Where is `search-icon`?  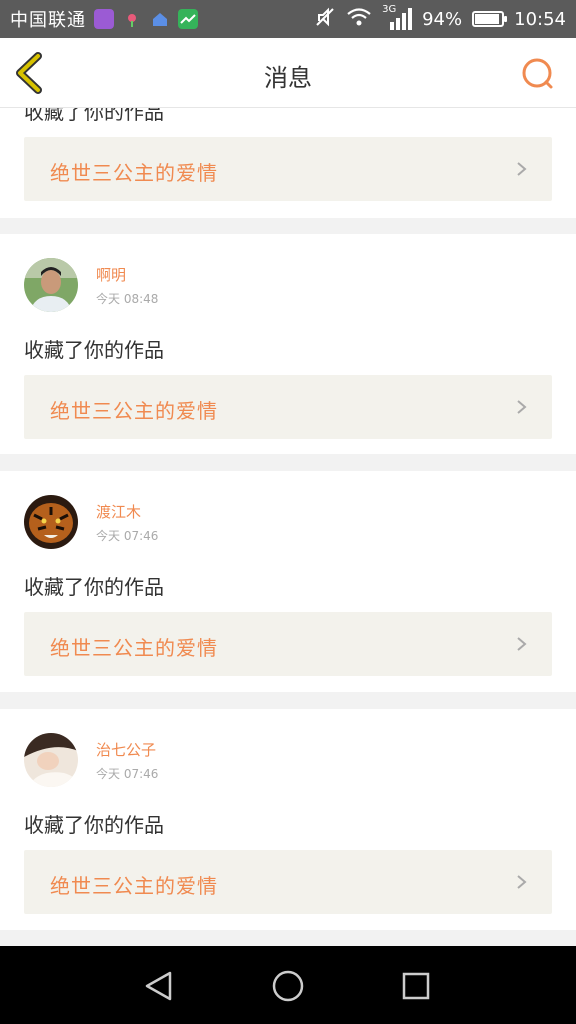 search-icon is located at coordinates (537, 73).